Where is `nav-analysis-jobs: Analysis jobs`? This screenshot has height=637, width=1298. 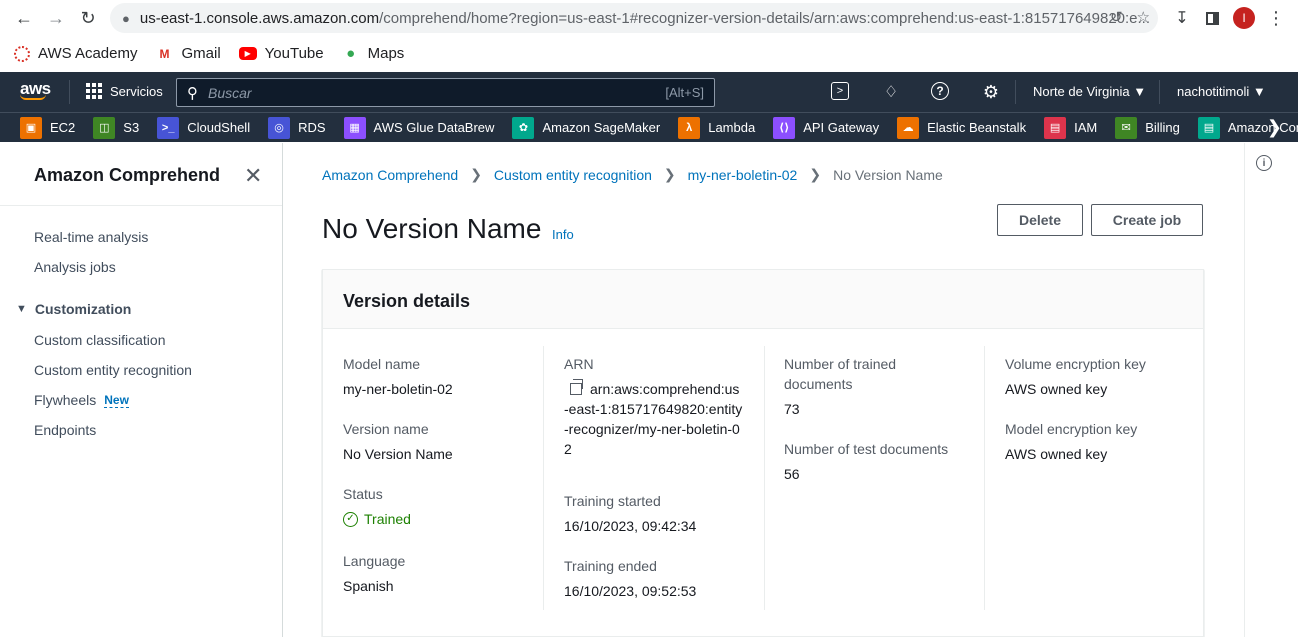
nav-analysis-jobs: Analysis jobs is located at coordinates (75, 267).